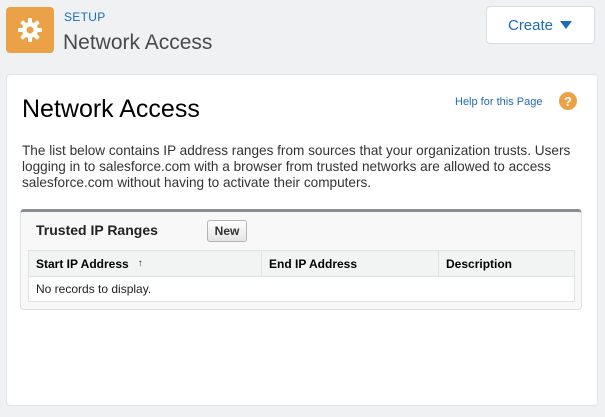 The image size is (605, 417). What do you see at coordinates (313, 263) in the screenshot?
I see `column-label: End IP Address` at bounding box center [313, 263].